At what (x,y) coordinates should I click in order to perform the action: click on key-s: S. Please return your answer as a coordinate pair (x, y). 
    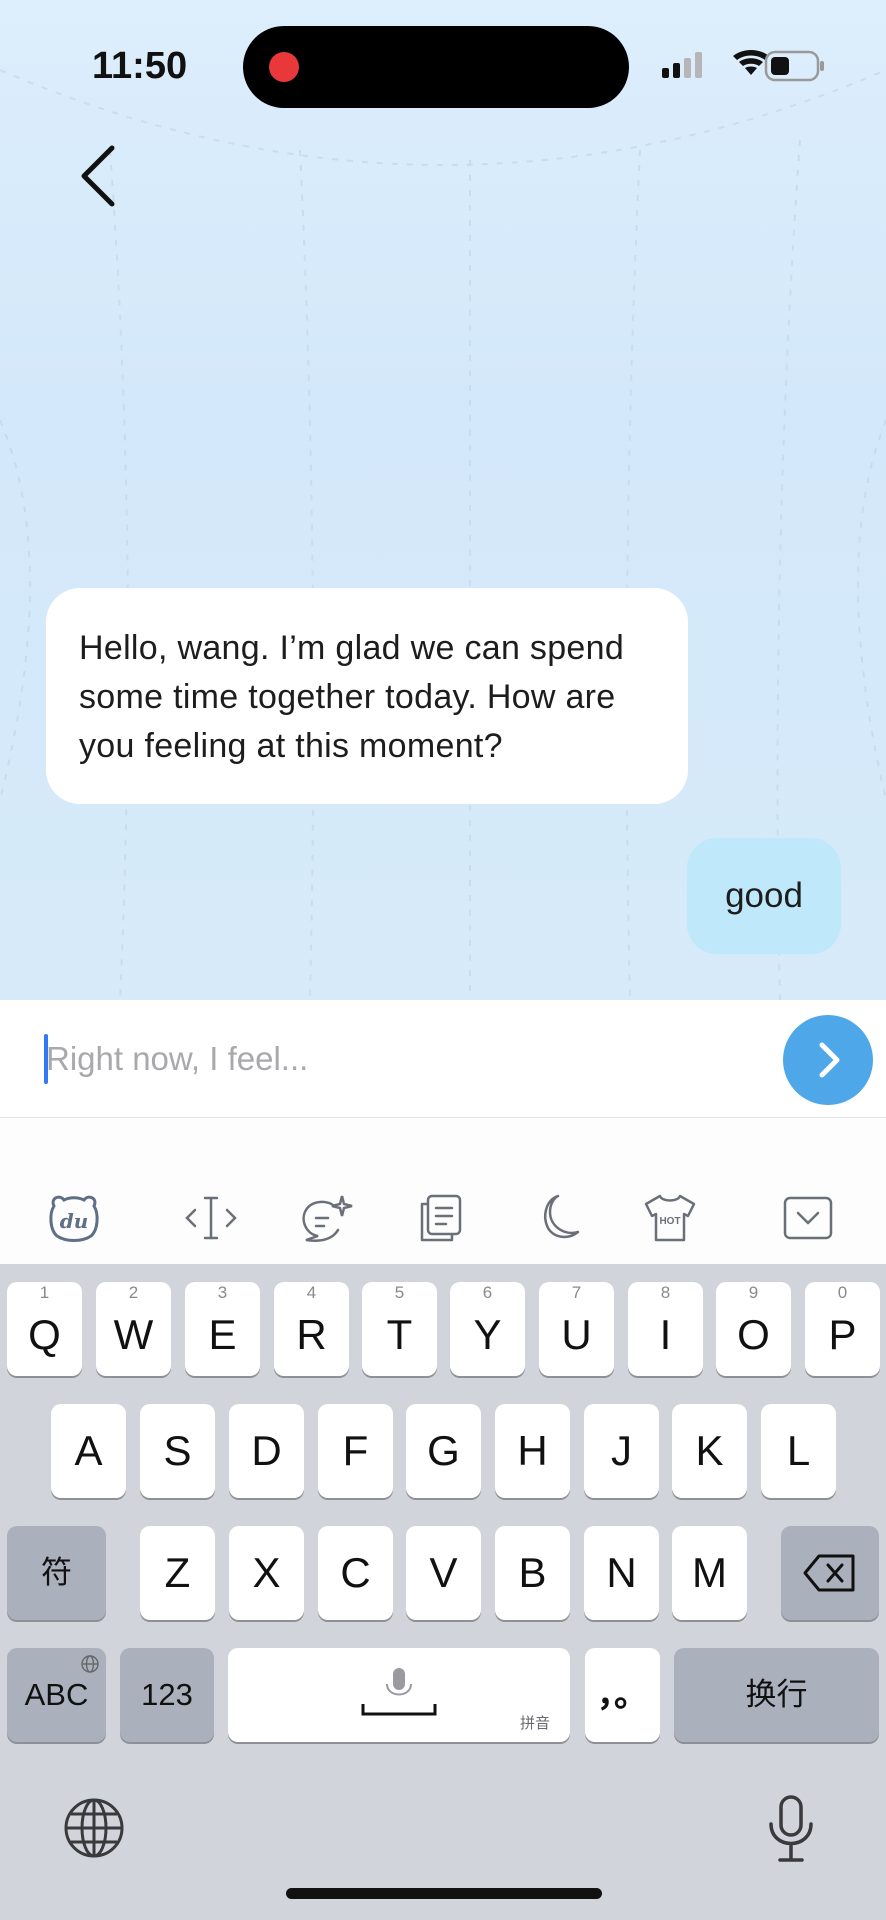
    Looking at the image, I should click on (177, 1451).